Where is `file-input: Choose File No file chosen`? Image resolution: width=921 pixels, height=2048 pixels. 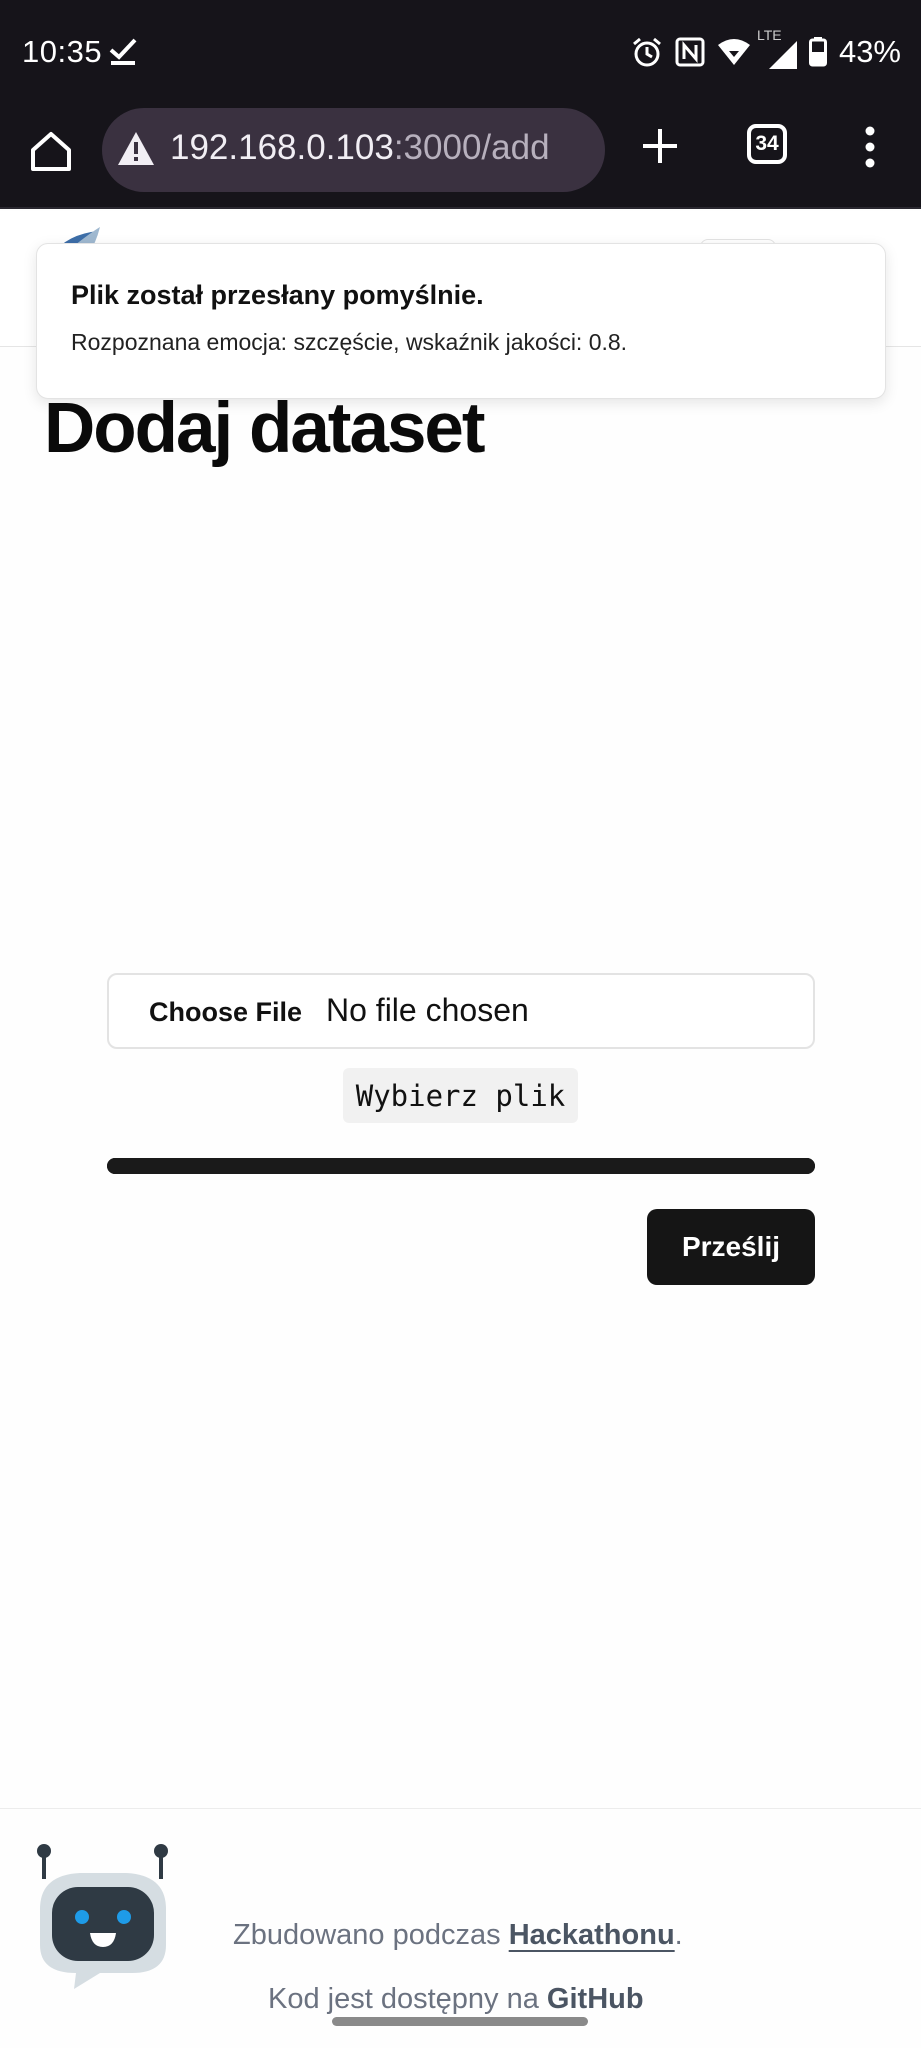
file-input: Choose File No file chosen is located at coordinates (461, 1011).